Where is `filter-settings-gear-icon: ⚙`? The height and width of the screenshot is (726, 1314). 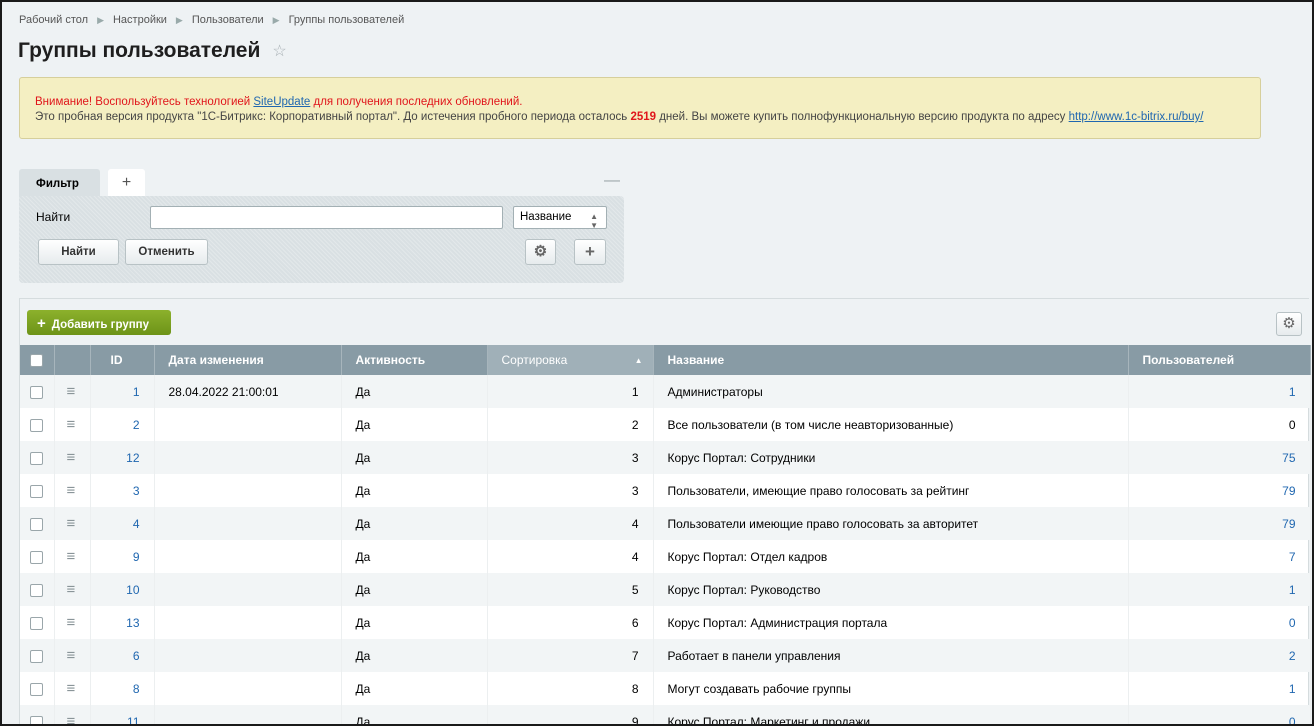 filter-settings-gear-icon: ⚙ is located at coordinates (540, 252).